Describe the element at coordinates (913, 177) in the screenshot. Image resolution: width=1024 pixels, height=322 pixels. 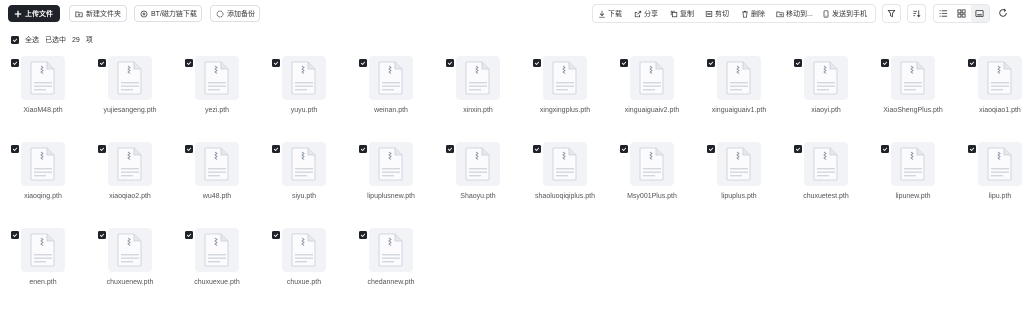
I see `file-item: lipunew.pth` at that location.